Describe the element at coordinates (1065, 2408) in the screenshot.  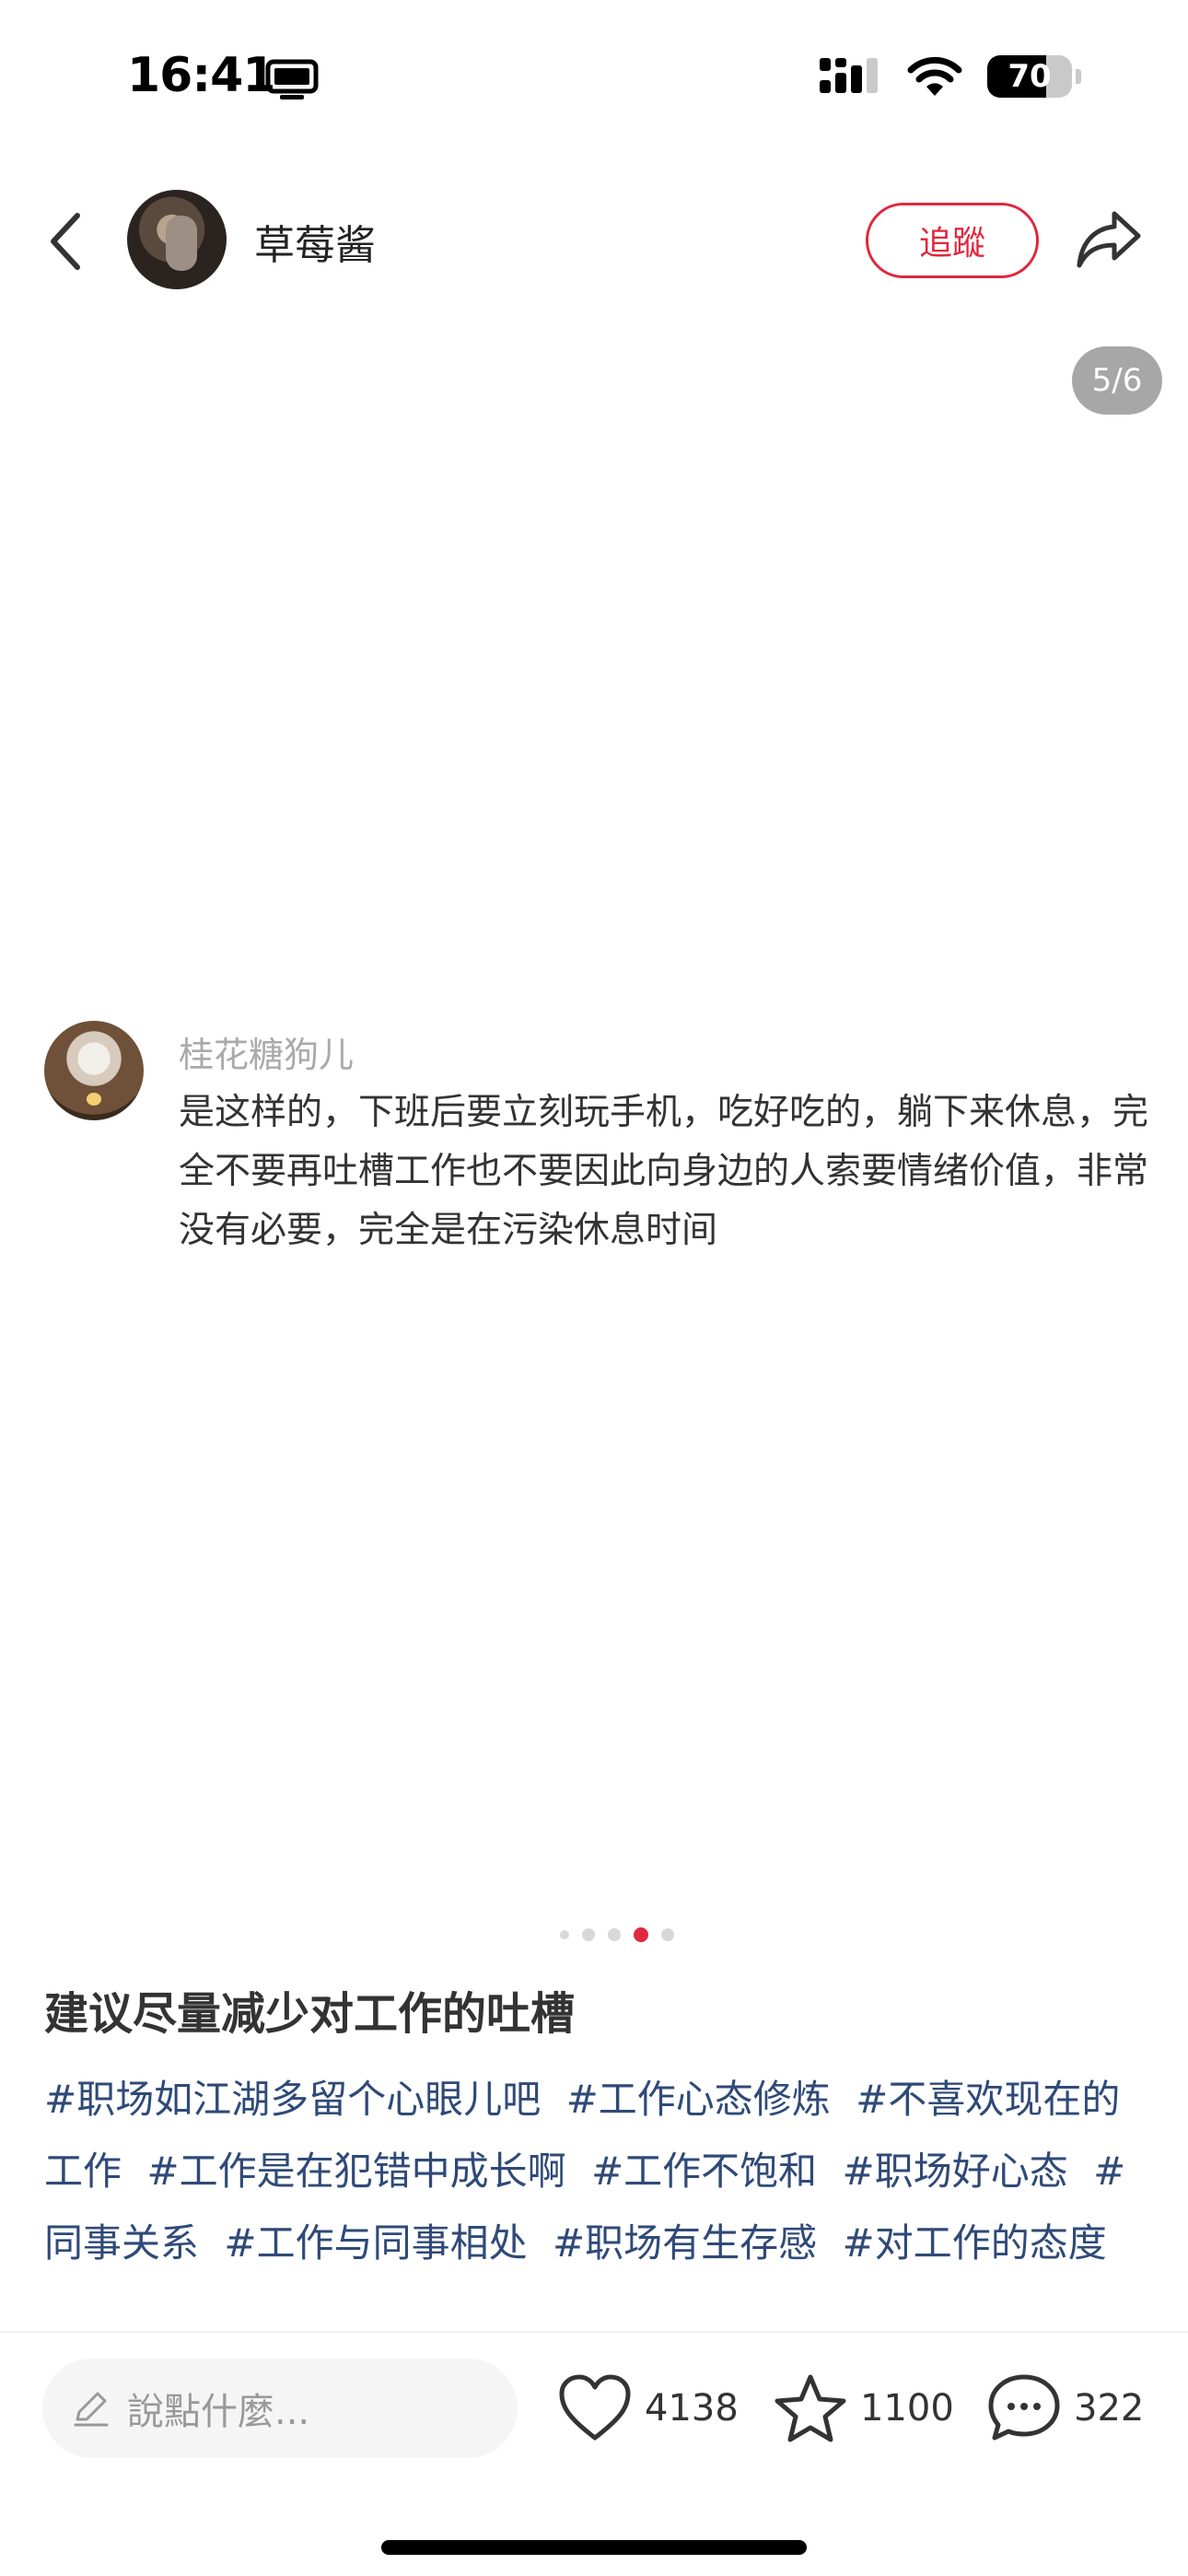
I see `comments-button: 322` at that location.